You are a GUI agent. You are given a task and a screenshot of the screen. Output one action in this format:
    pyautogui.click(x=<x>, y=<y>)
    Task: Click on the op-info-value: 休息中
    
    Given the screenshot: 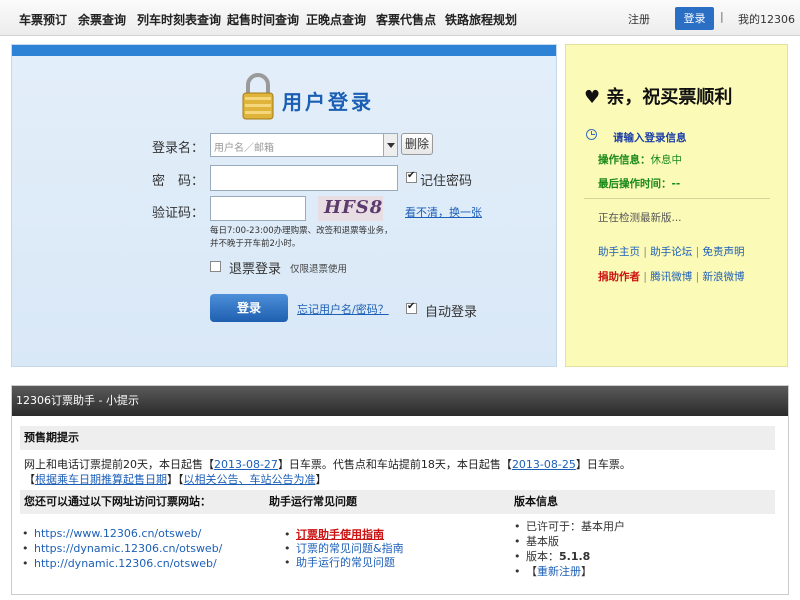 What is the action you would take?
    pyautogui.click(x=666, y=160)
    